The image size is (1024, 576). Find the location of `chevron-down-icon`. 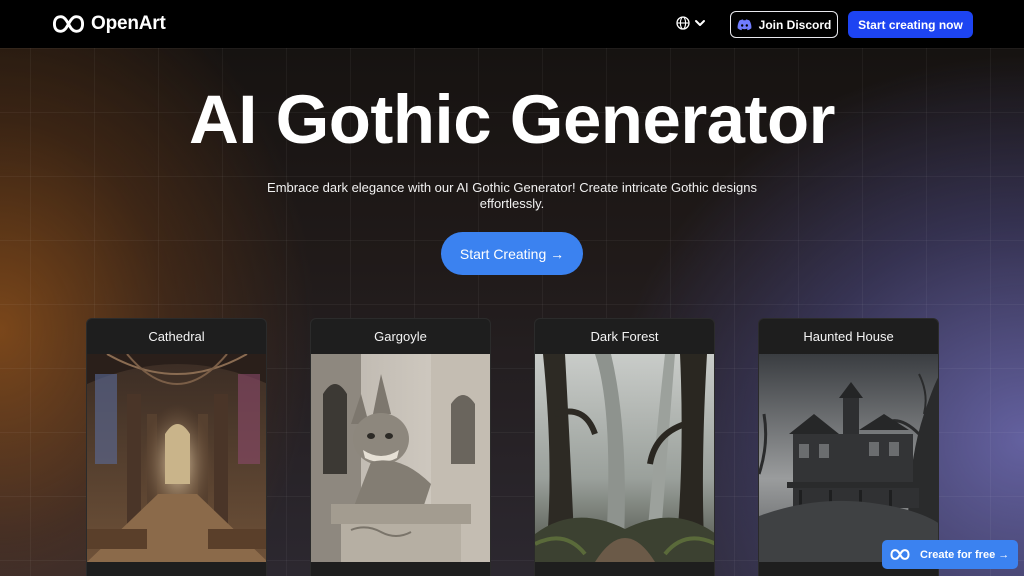

chevron-down-icon is located at coordinates (700, 23).